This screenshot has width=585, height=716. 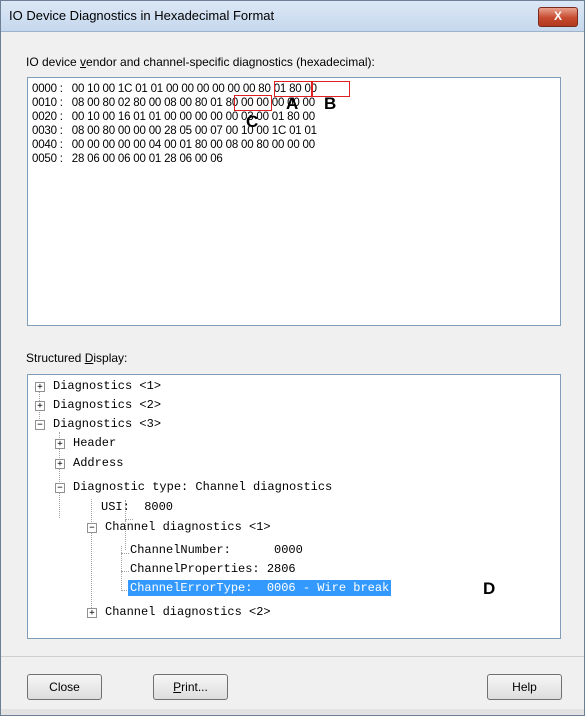 I want to click on bottom-edge, so click(x=292, y=712).